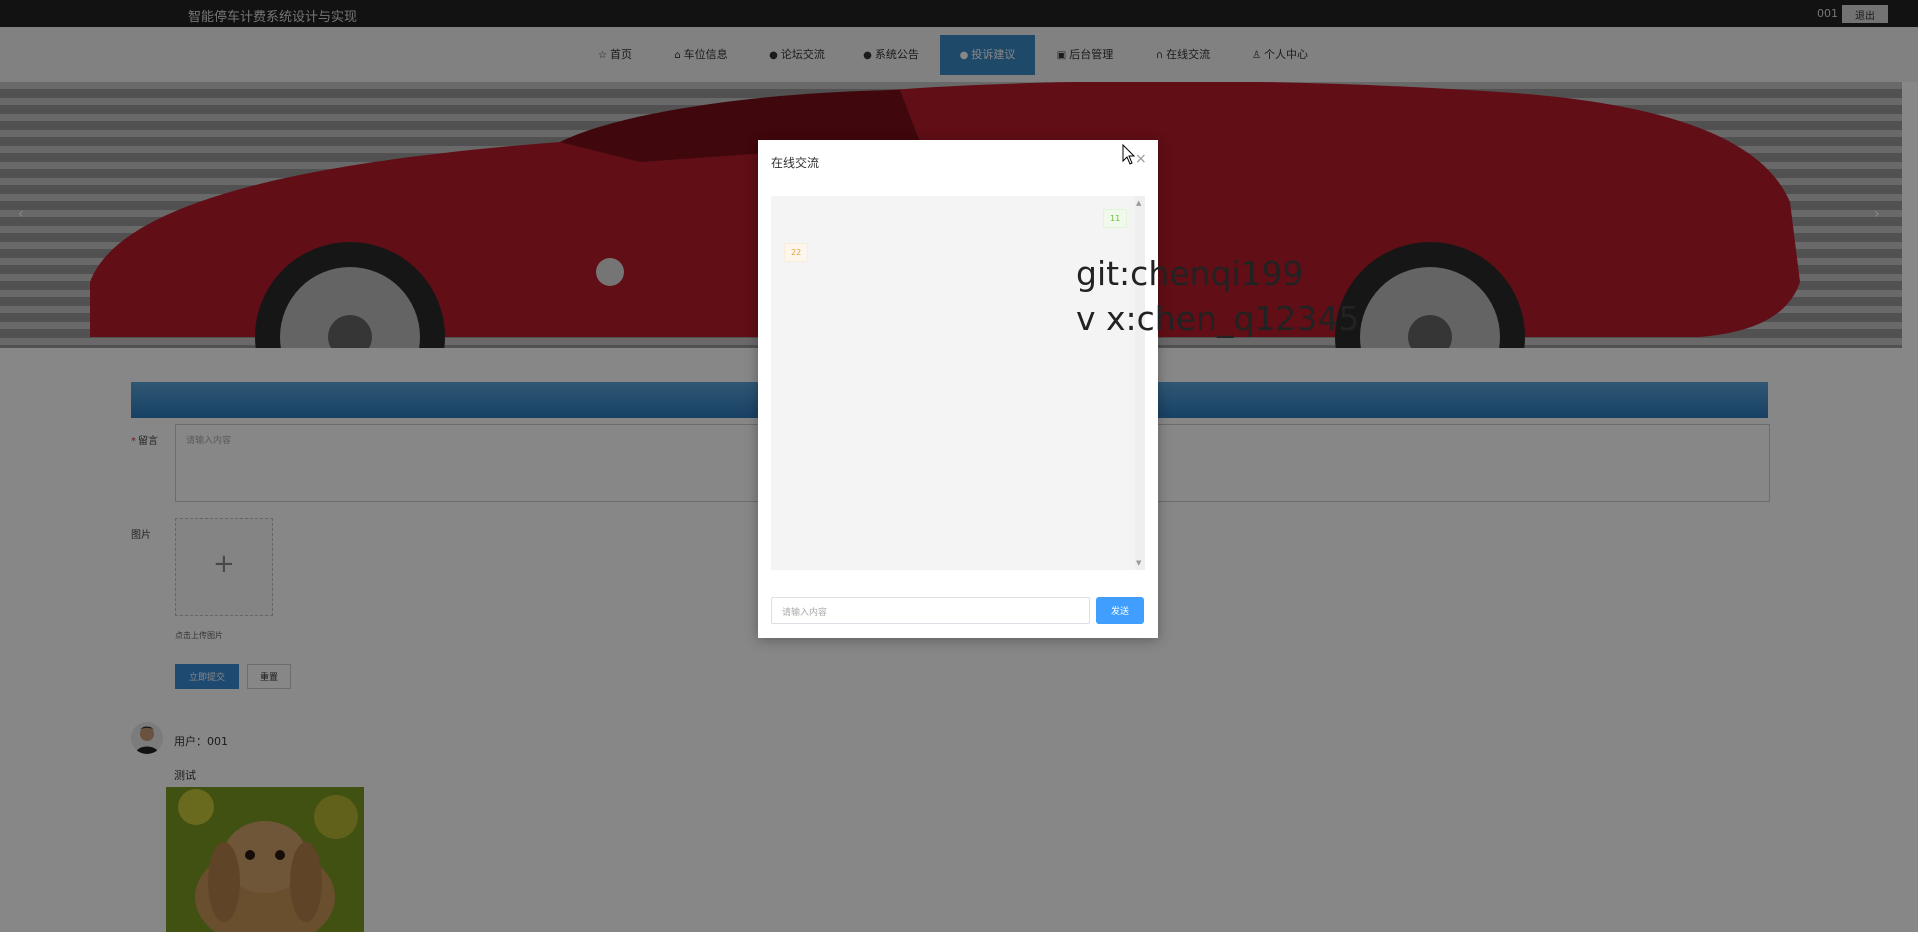 The image size is (1918, 932). What do you see at coordinates (1218, 318) in the screenshot?
I see `watermark-line-2: v x:chen_q12345` at bounding box center [1218, 318].